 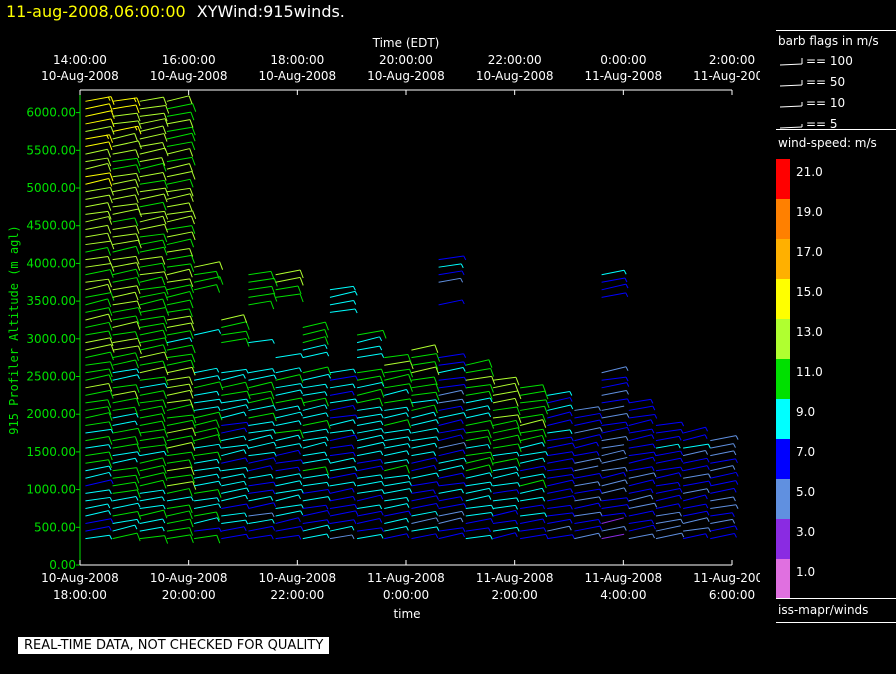 I want to click on x-tick-date: 11-Aug-2008, so click(x=624, y=578).